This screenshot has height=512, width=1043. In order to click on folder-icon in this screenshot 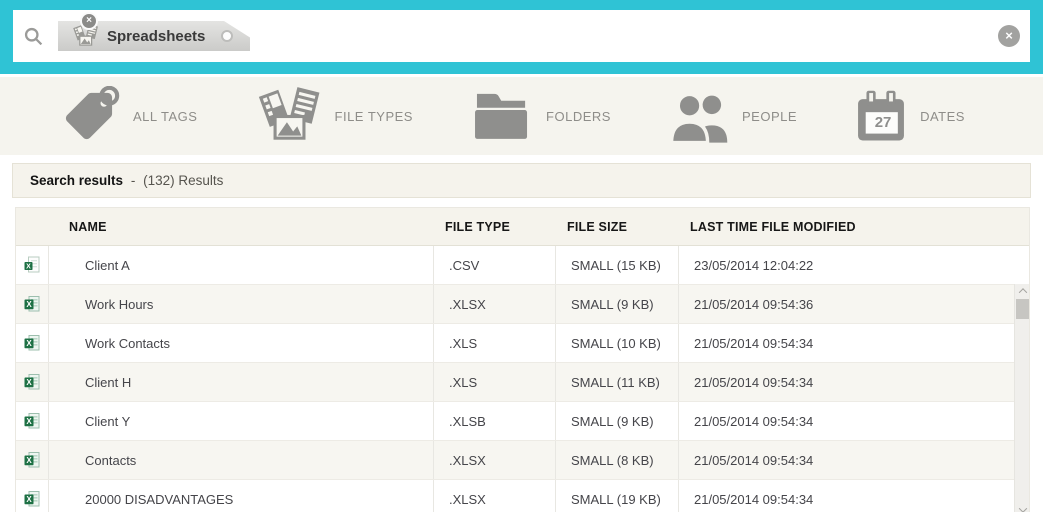, I will do `click(502, 116)`.